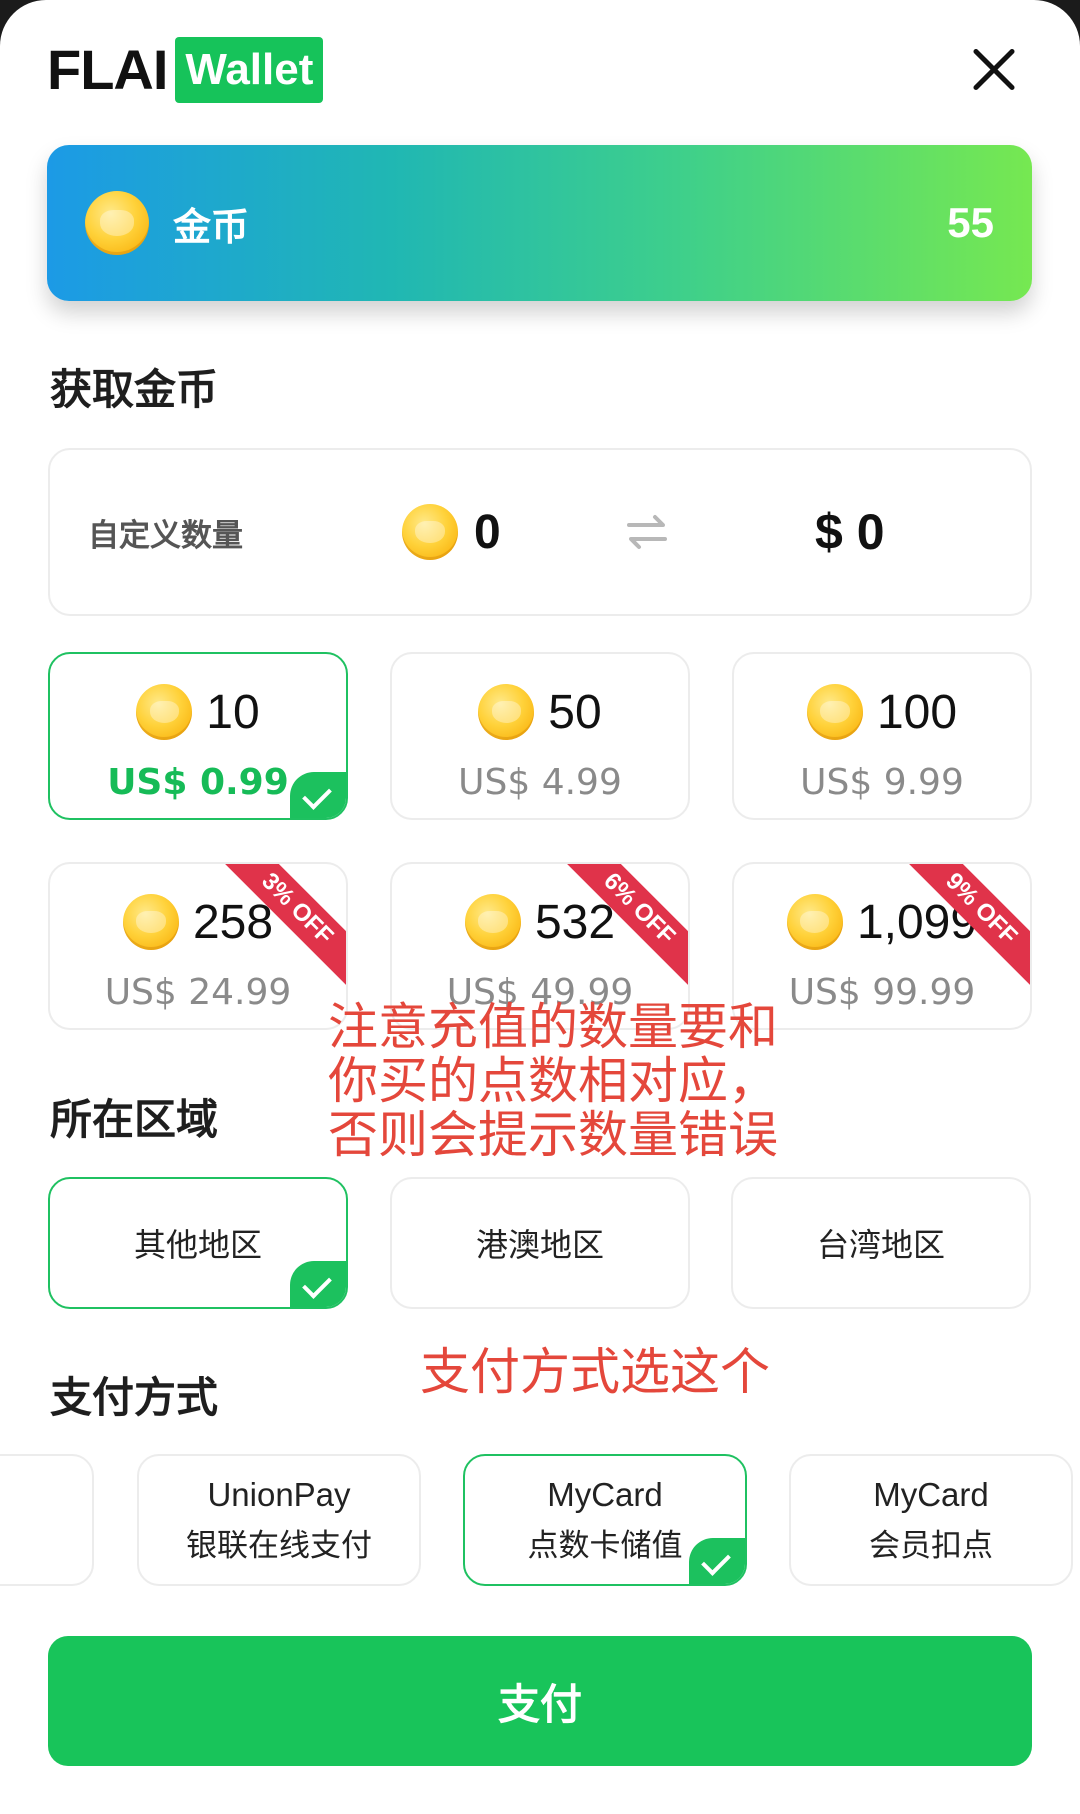 Image resolution: width=1080 pixels, height=1814 pixels. I want to click on region-label: 台湾地区, so click(880, 1245).